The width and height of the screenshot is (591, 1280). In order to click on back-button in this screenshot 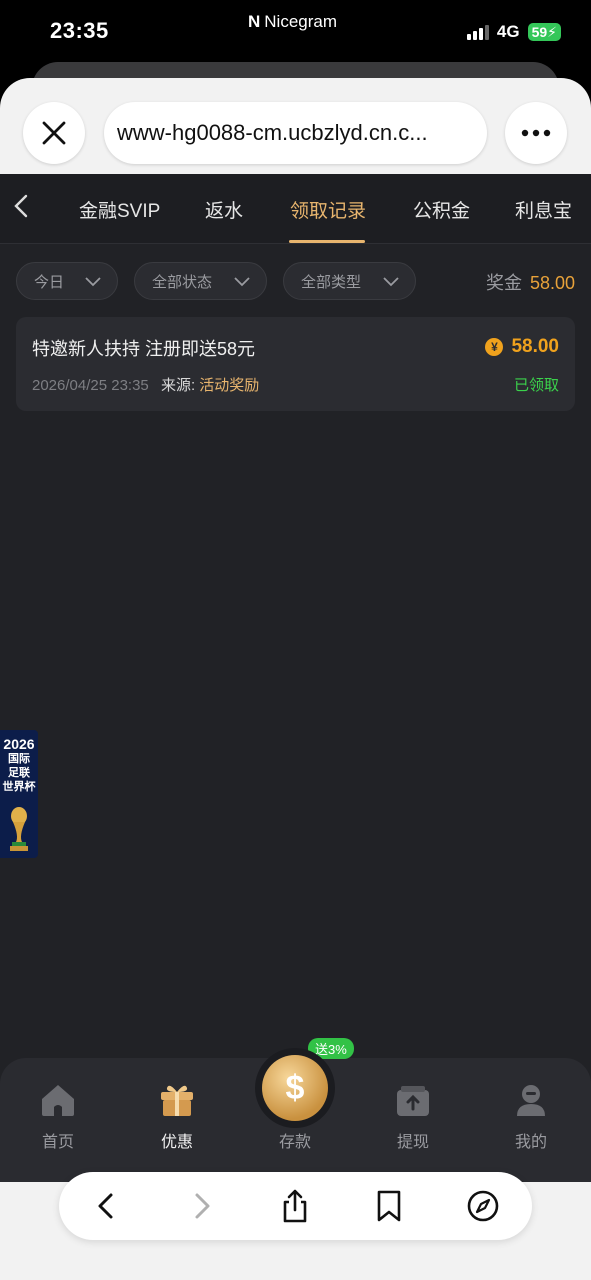, I will do `click(21, 209)`.